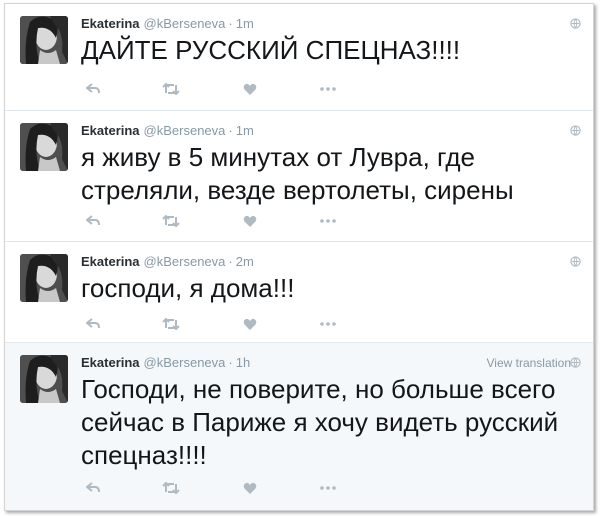  What do you see at coordinates (243, 362) in the screenshot?
I see `timestamp: 1h` at bounding box center [243, 362].